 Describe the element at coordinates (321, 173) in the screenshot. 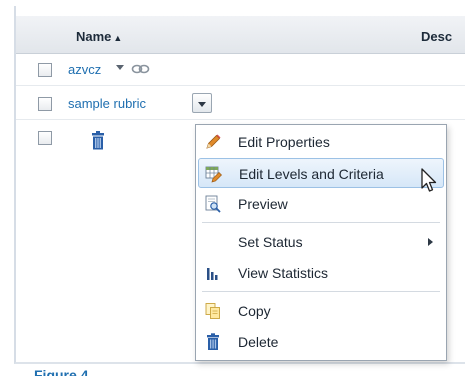

I see `menu-item-edit-levels-and-criteria: Edit Levels and Criteria` at that location.